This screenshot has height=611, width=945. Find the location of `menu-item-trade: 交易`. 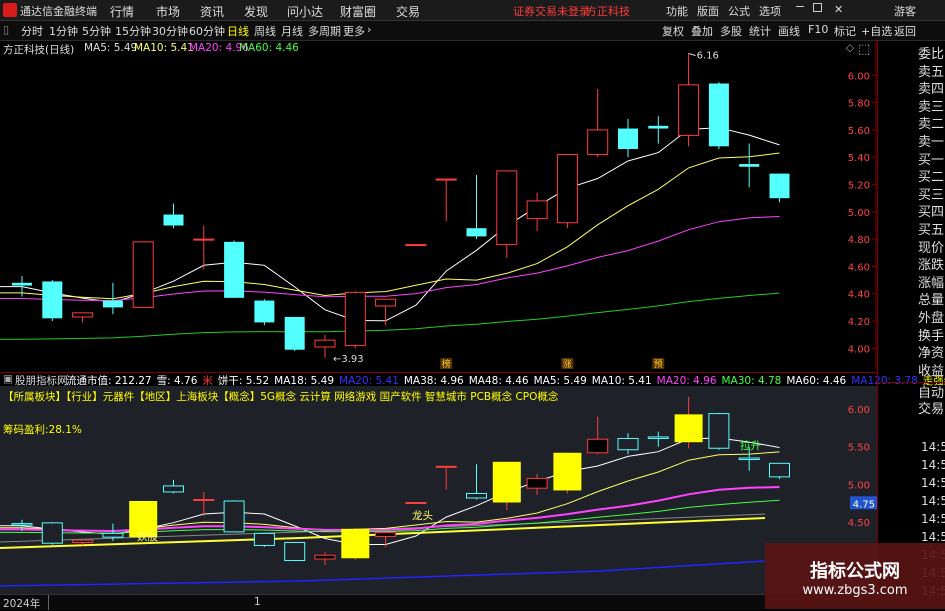

menu-item-trade: 交易 is located at coordinates (408, 11).